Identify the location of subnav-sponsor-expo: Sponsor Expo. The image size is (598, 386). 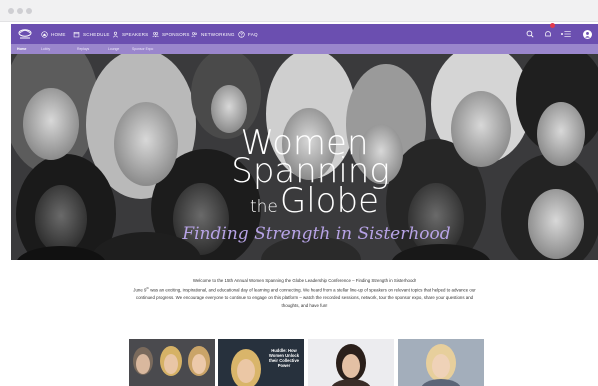
(142, 49).